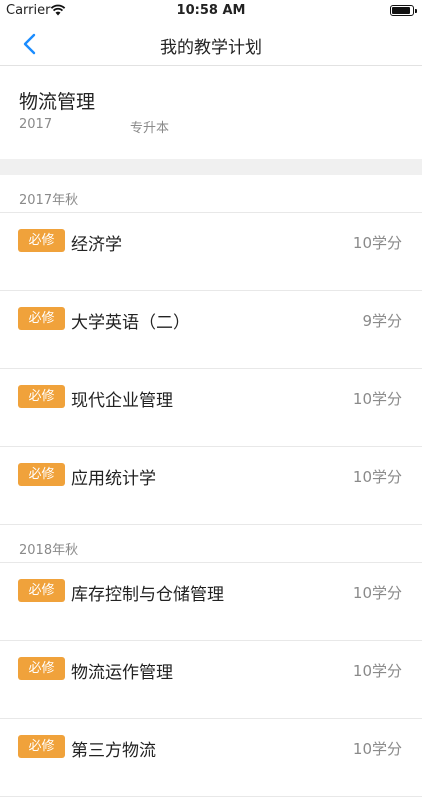 The image size is (422, 797). I want to click on status-bar: Carrier 10:58 AM, so click(211, 11).